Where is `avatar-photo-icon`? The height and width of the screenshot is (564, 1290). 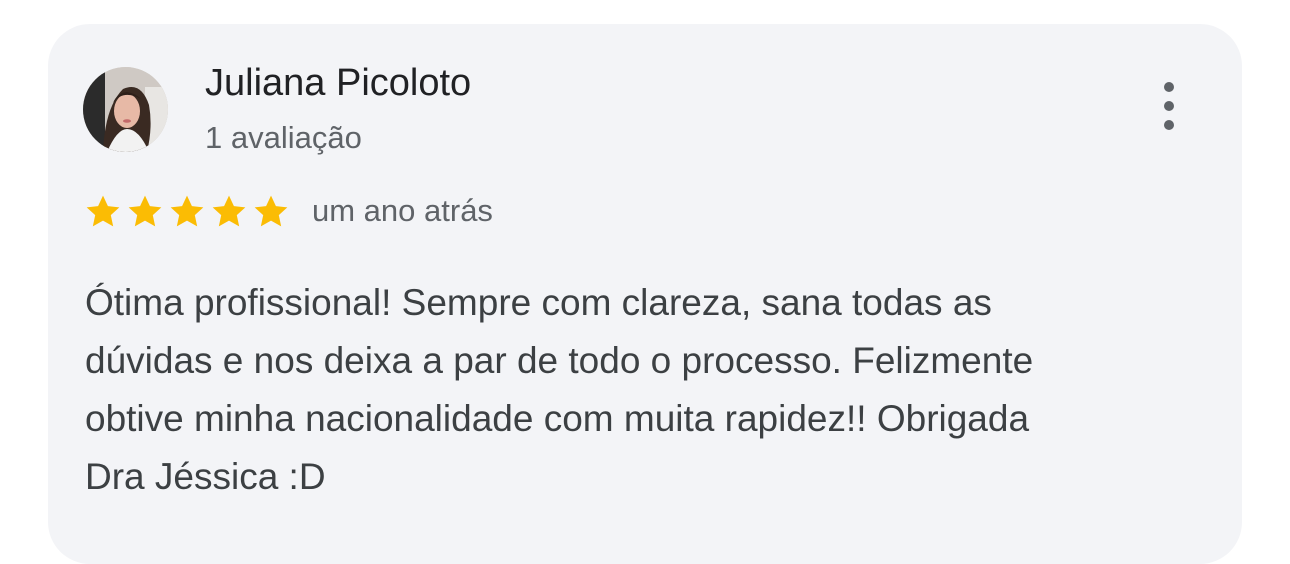 avatar-photo-icon is located at coordinates (125, 109).